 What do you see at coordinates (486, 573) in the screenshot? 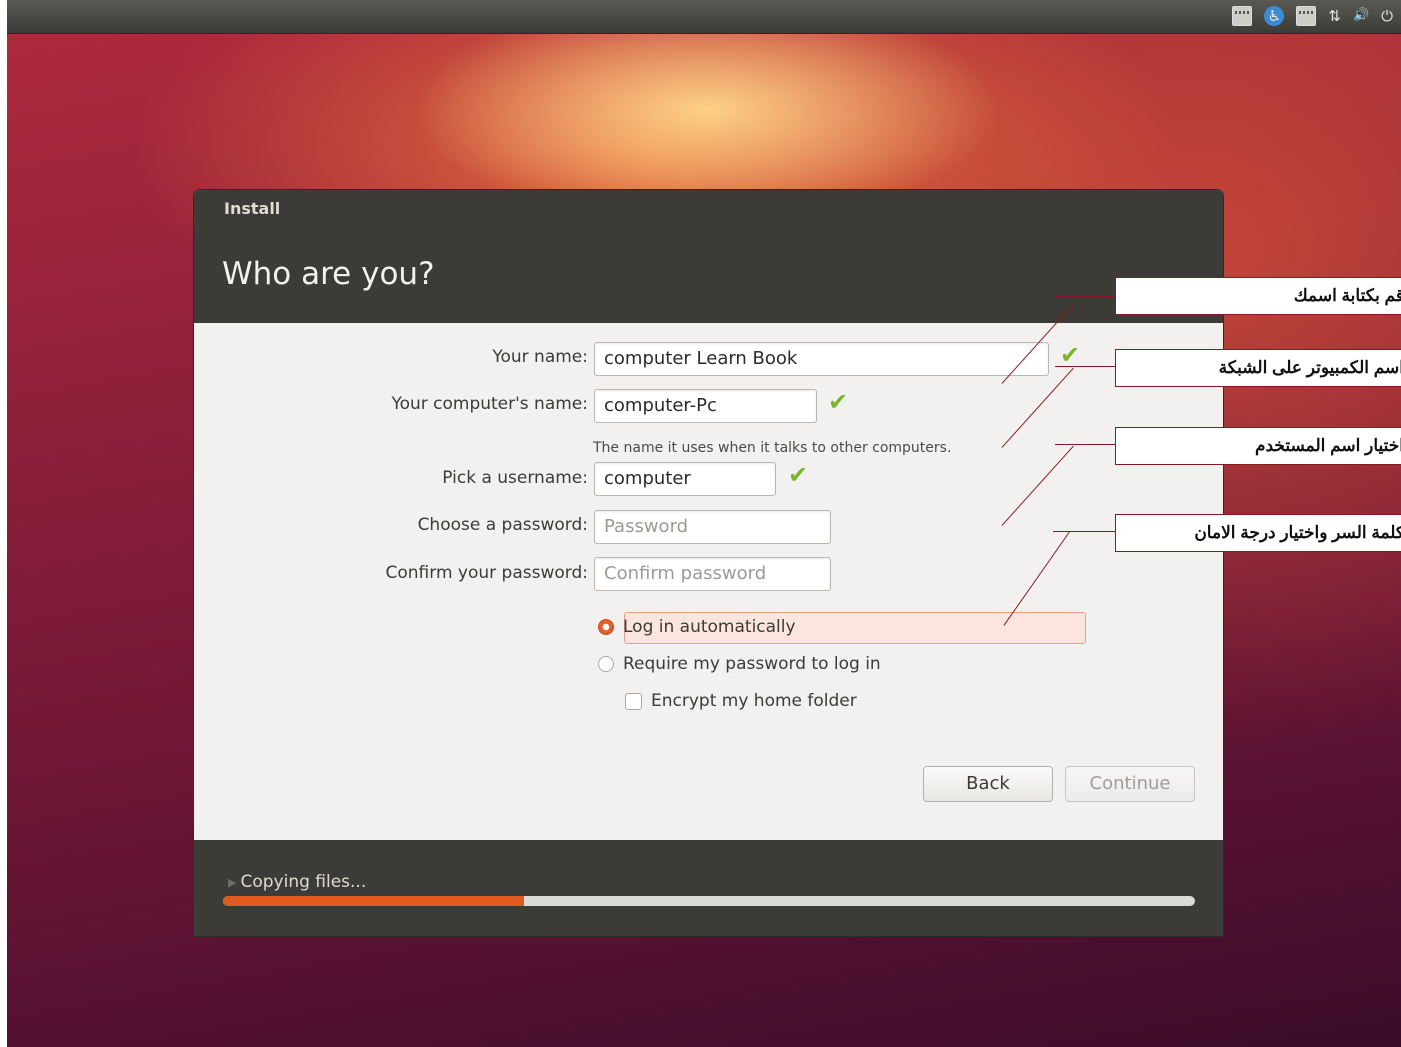
I see `confirm-password-label: Confirm your password:` at bounding box center [486, 573].